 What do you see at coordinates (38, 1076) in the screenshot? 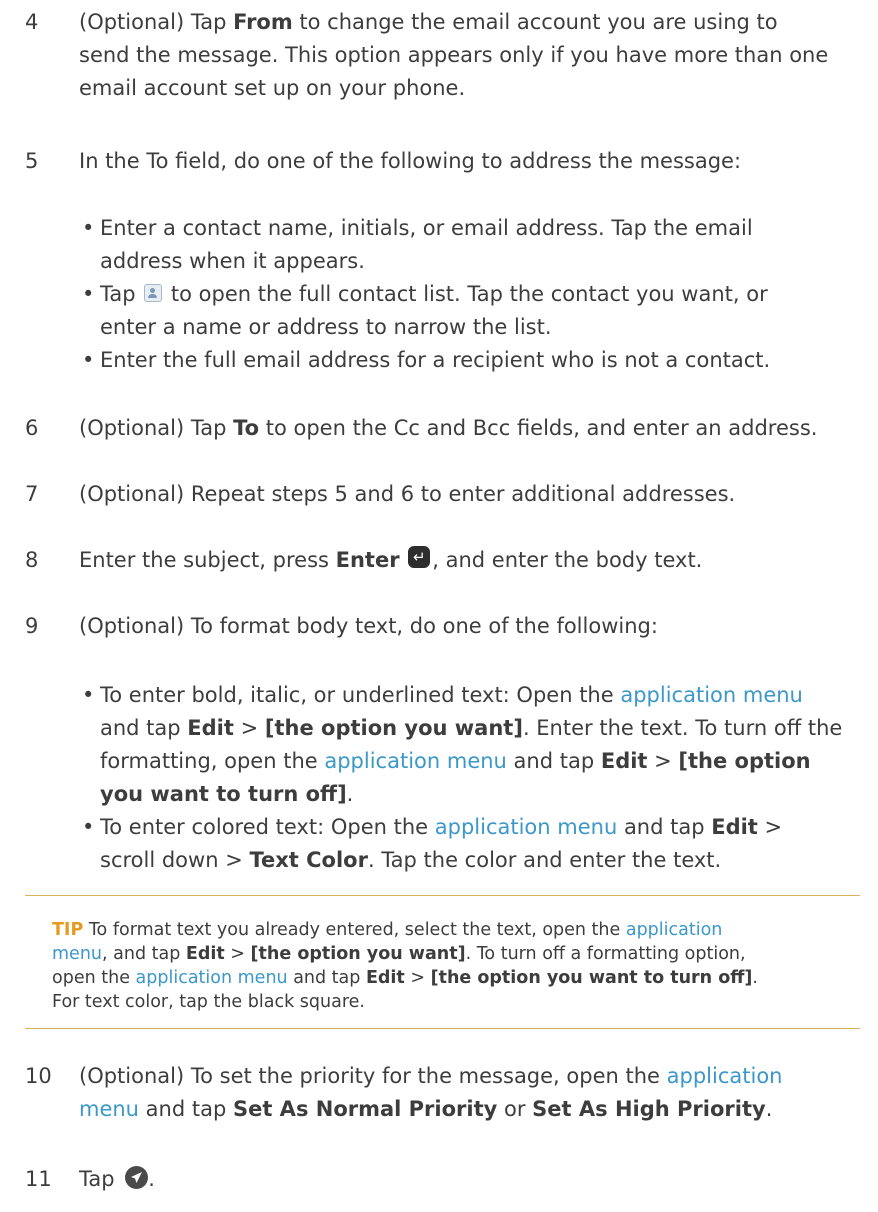
I see `step-number: 10` at bounding box center [38, 1076].